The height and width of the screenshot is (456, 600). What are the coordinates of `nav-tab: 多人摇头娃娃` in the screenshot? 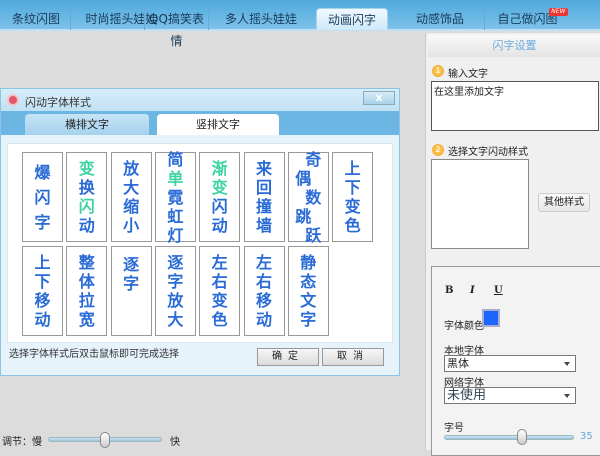 It's located at (260, 19).